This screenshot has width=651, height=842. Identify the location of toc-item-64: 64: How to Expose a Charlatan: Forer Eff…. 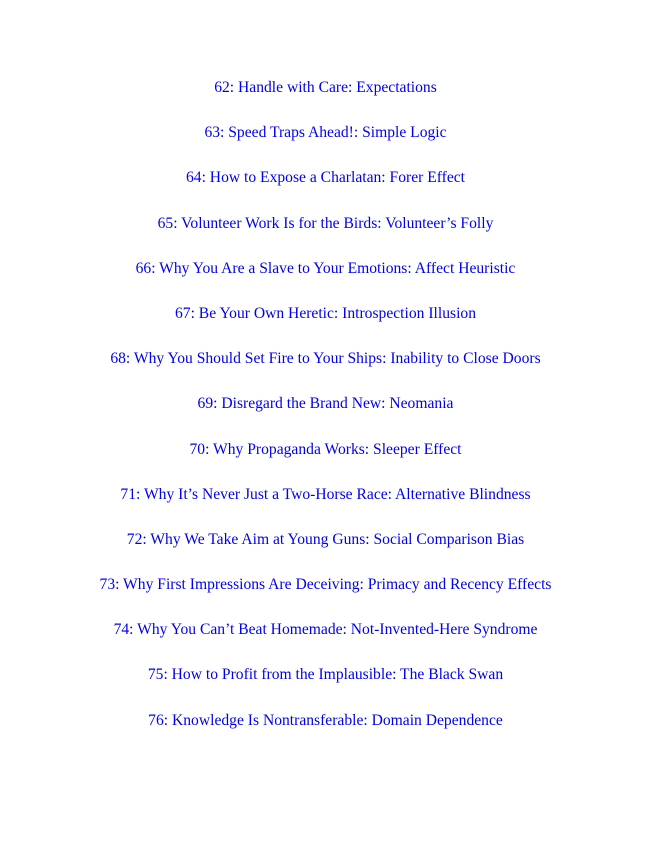
(325, 189).